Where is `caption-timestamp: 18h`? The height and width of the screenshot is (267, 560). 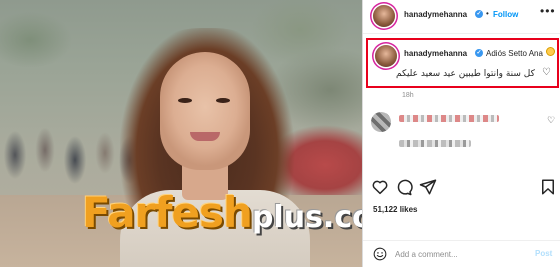 caption-timestamp: 18h is located at coordinates (408, 95).